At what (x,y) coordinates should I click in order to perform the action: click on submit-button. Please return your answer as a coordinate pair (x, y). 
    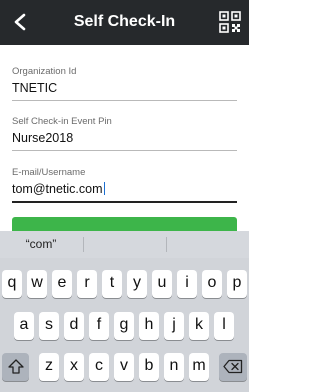
    Looking at the image, I should click on (124, 224).